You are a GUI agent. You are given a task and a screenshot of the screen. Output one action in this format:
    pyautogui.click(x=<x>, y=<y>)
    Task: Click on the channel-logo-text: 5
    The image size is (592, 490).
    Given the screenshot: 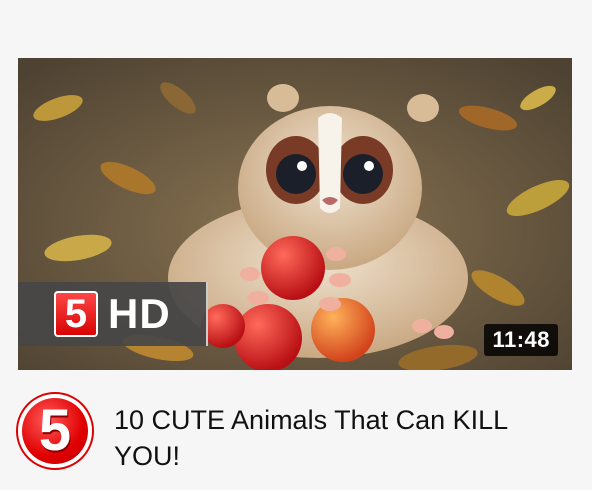 What is the action you would take?
    pyautogui.click(x=55, y=430)
    